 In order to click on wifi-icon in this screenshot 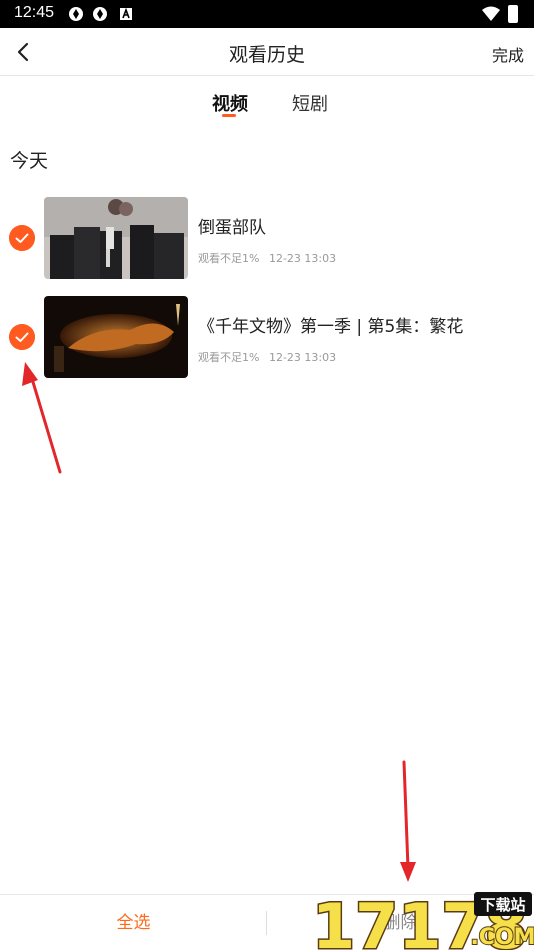, I will do `click(491, 13)`.